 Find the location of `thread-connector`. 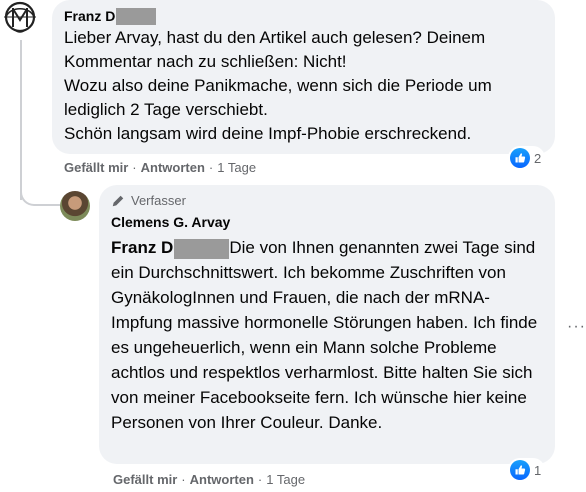

thread-connector is located at coordinates (40, 191).